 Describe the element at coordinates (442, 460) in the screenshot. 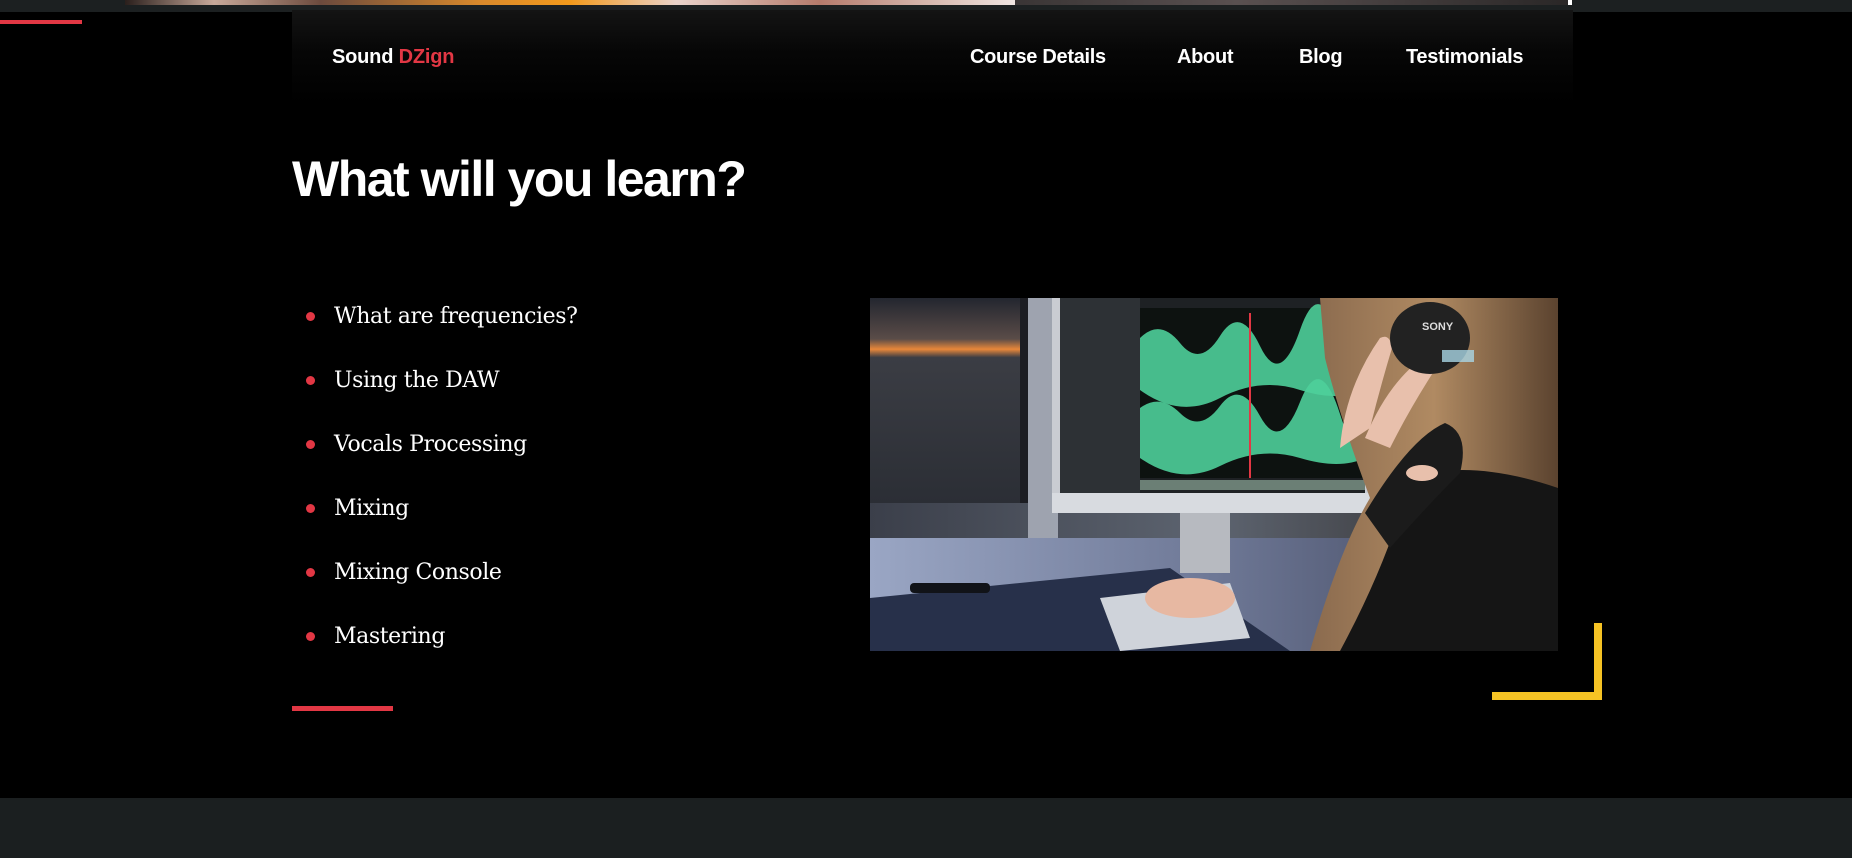

I see `list-item: Vocals Processing` at that location.